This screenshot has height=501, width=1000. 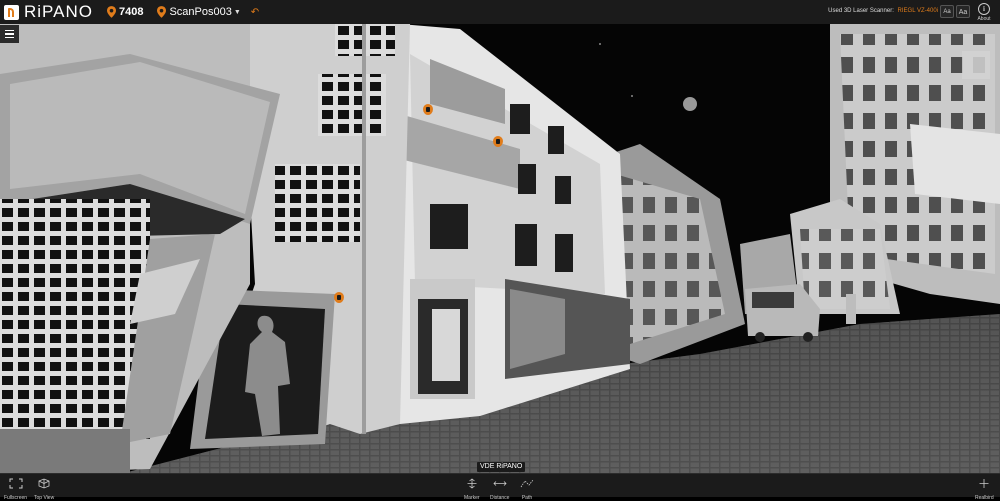 What do you see at coordinates (984, 19) in the screenshot?
I see `about-label: About` at bounding box center [984, 19].